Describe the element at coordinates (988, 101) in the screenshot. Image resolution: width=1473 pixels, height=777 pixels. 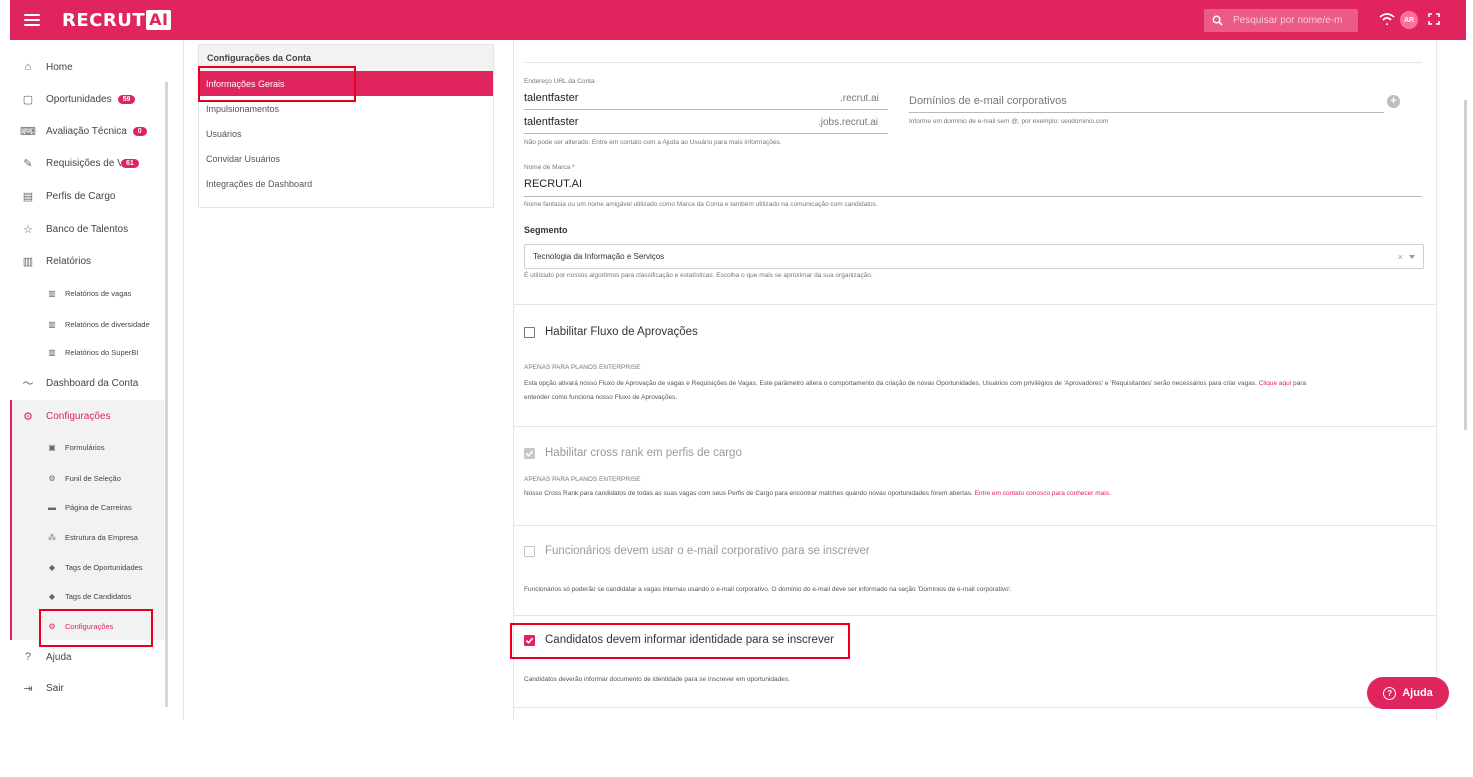
I see `domains-input: Domínios de e-mail corporativos` at that location.